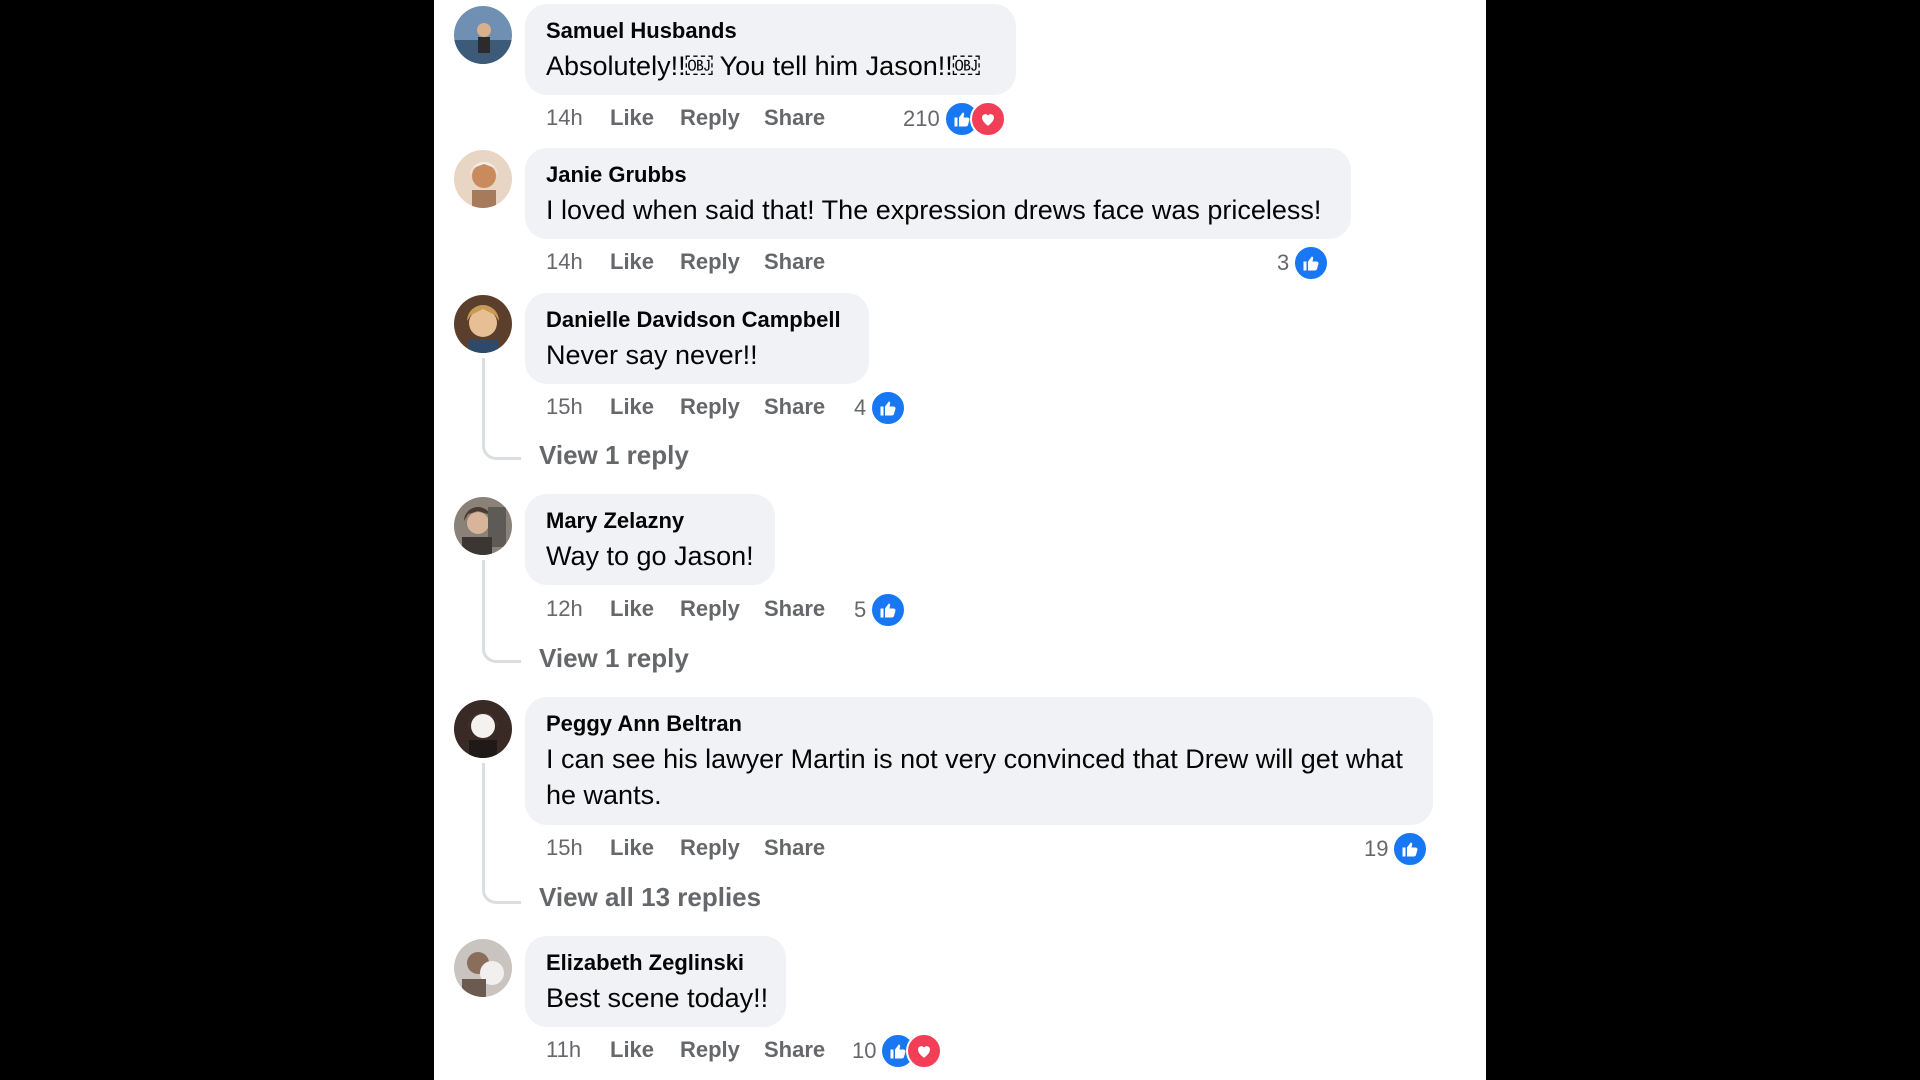  What do you see at coordinates (655, 963) in the screenshot?
I see `comment-author: Elizabeth Zeglinski` at bounding box center [655, 963].